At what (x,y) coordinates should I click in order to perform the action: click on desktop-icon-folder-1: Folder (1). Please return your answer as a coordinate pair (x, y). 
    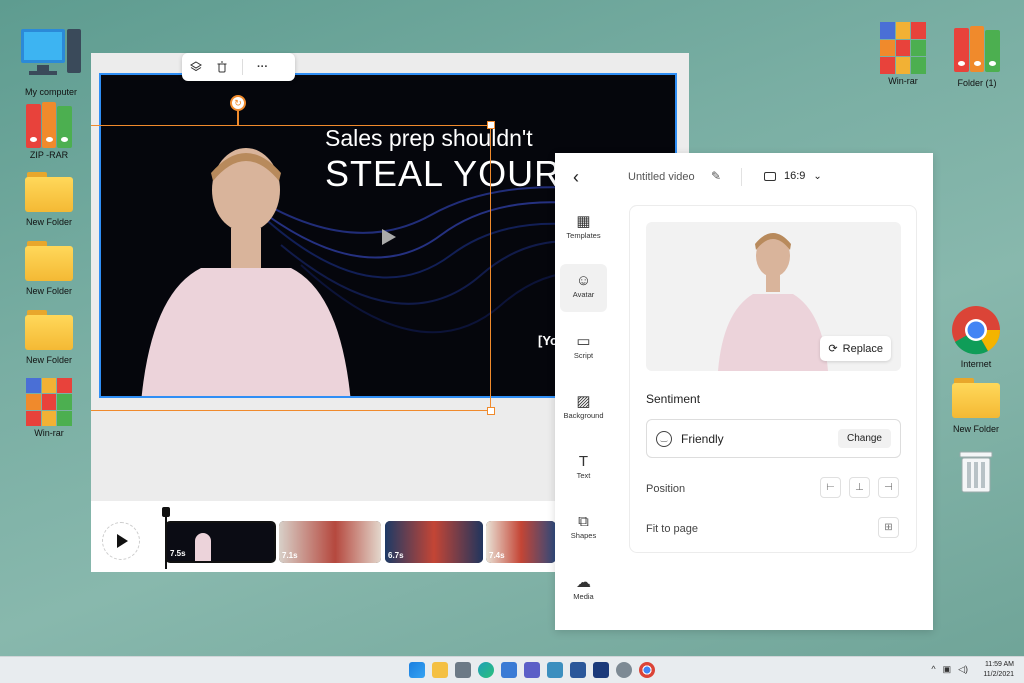
    Looking at the image, I should click on (977, 57).